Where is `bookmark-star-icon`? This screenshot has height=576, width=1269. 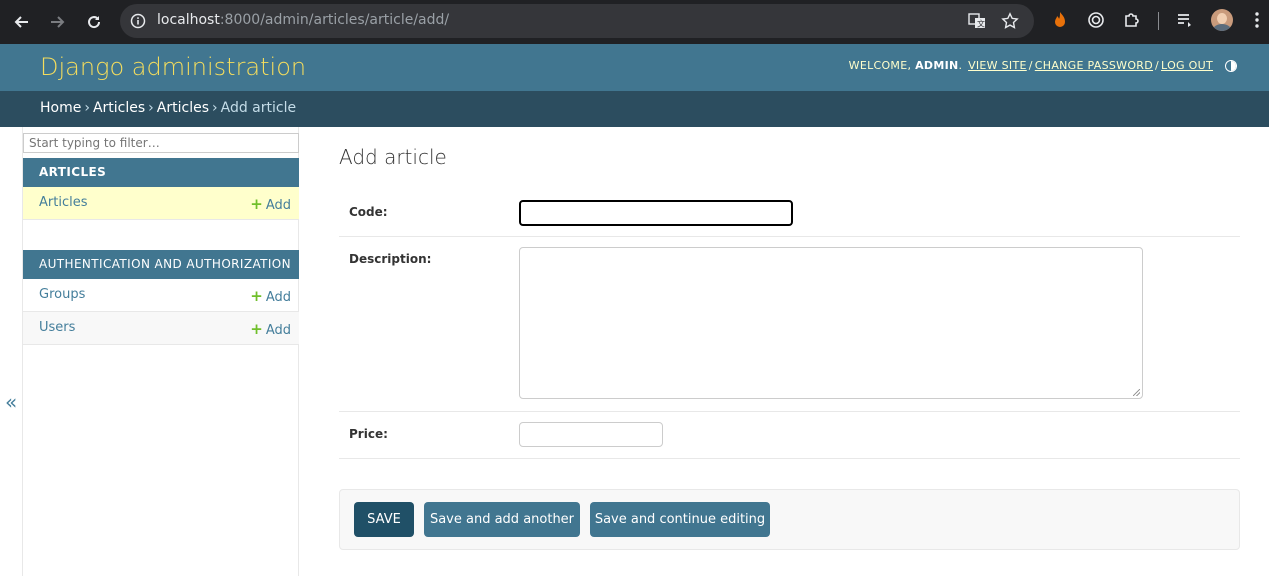
bookmark-star-icon is located at coordinates (1010, 21).